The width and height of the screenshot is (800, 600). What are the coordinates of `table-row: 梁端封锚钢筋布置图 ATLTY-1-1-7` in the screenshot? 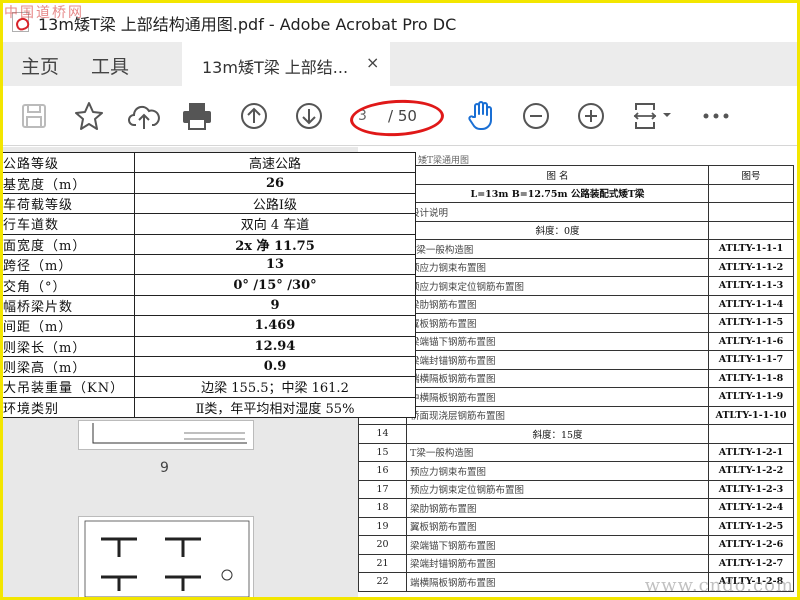 It's located at (576, 360).